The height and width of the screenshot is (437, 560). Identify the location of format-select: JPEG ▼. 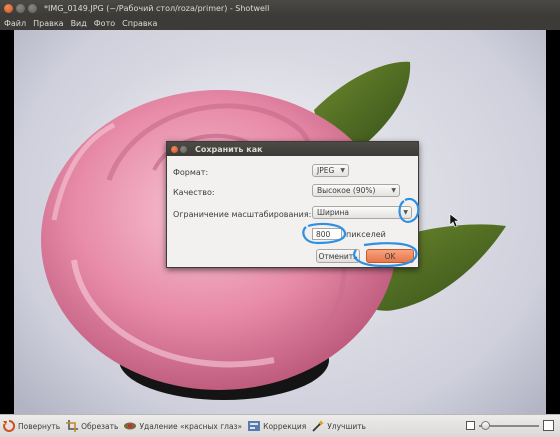
(330, 170).